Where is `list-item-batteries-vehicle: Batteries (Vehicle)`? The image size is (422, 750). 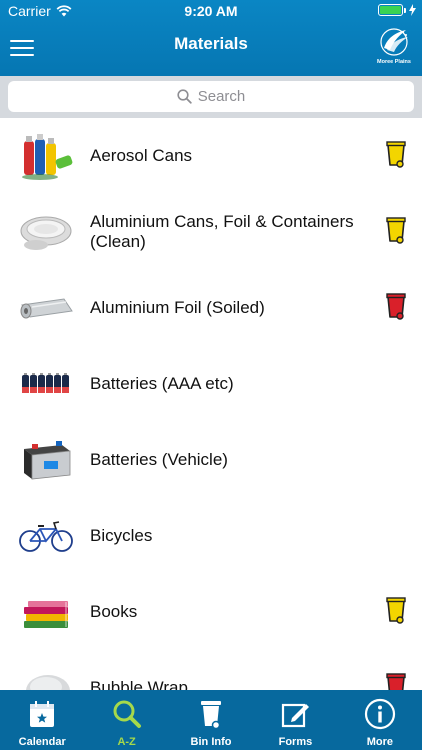
list-item-batteries-vehicle: Batteries (Vehicle) is located at coordinates (211, 460).